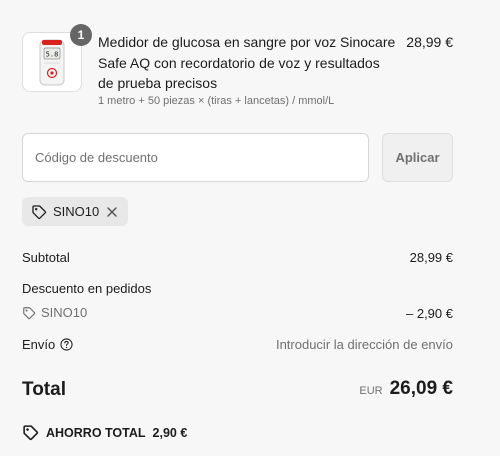  What do you see at coordinates (39, 344) in the screenshot?
I see `shipping-label: Envío` at bounding box center [39, 344].